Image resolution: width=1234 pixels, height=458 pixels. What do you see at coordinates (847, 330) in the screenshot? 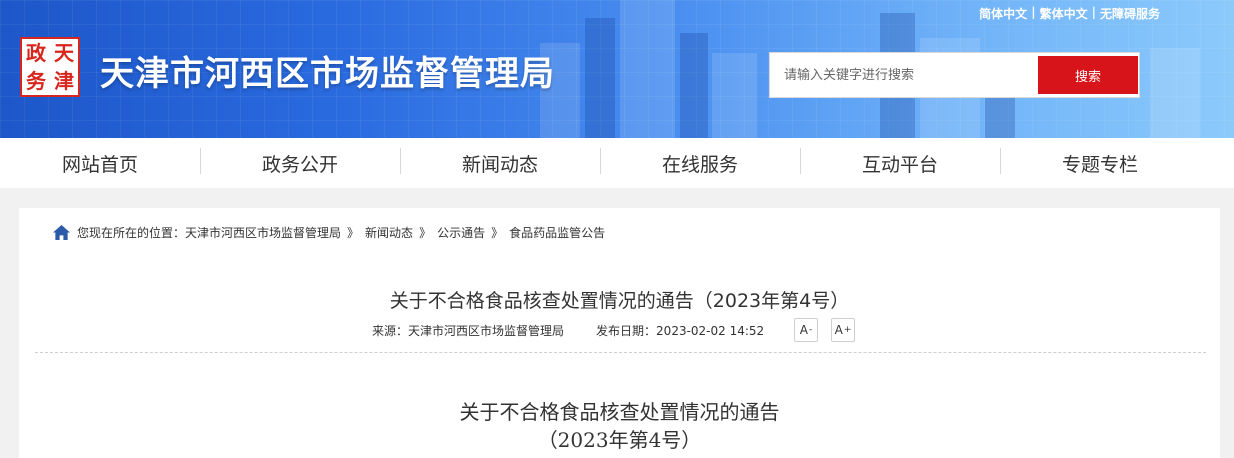
I see `font-increase-mark: +` at bounding box center [847, 330].